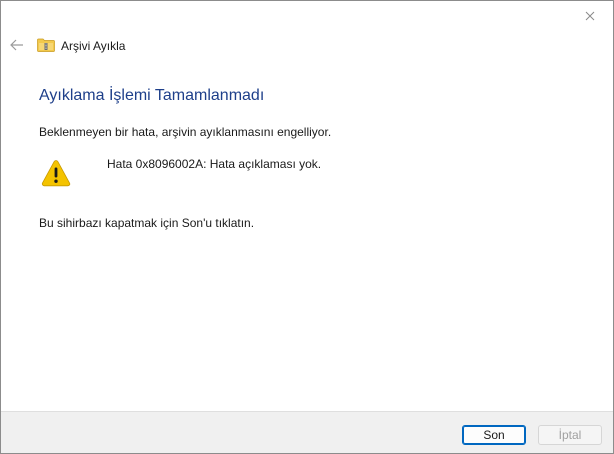 The width and height of the screenshot is (614, 454). Describe the element at coordinates (152, 95) in the screenshot. I see `page-heading: Ayıklama İşlemi Tamamlanmadı` at that location.